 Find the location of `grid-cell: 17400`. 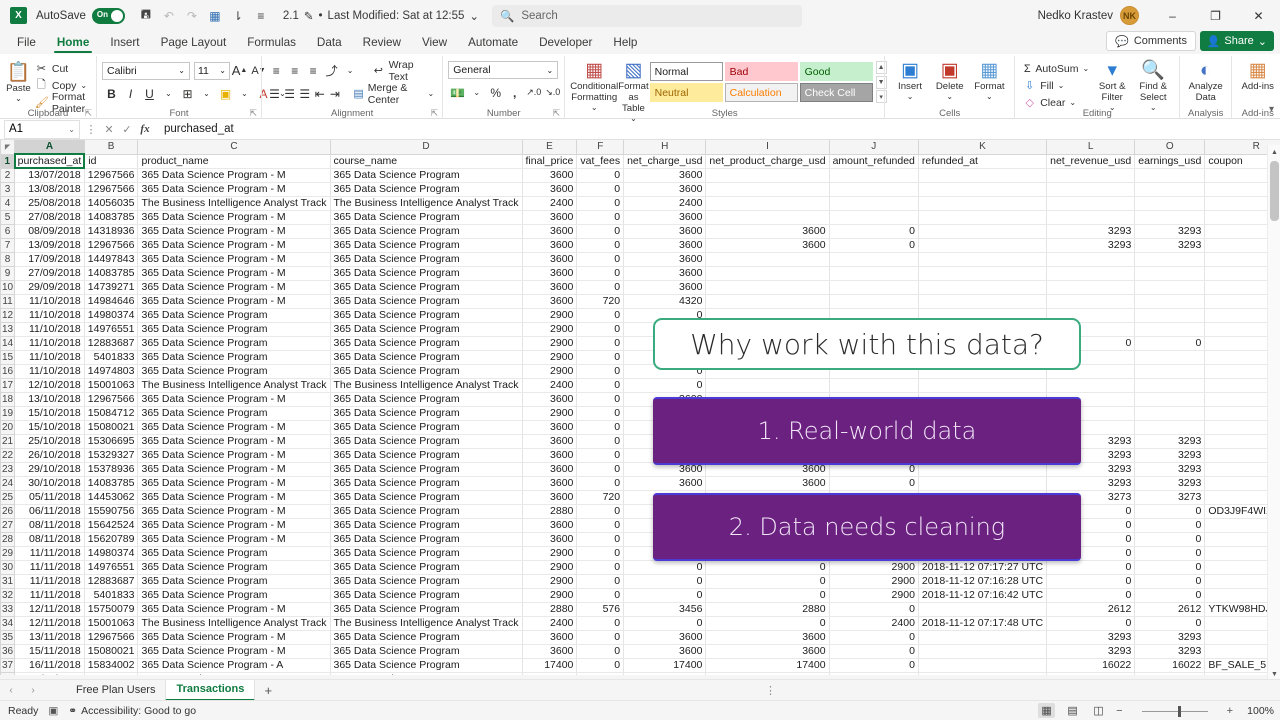

grid-cell: 17400 is located at coordinates (550, 665).